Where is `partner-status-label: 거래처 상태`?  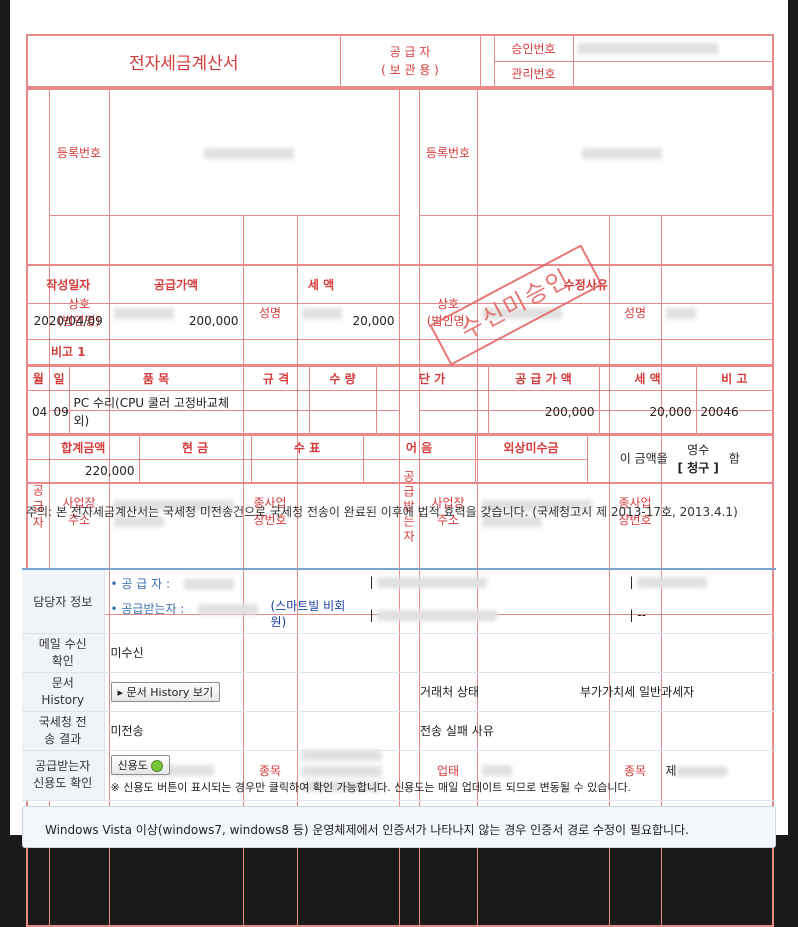 partner-status-label: 거래처 상태 is located at coordinates (494, 691).